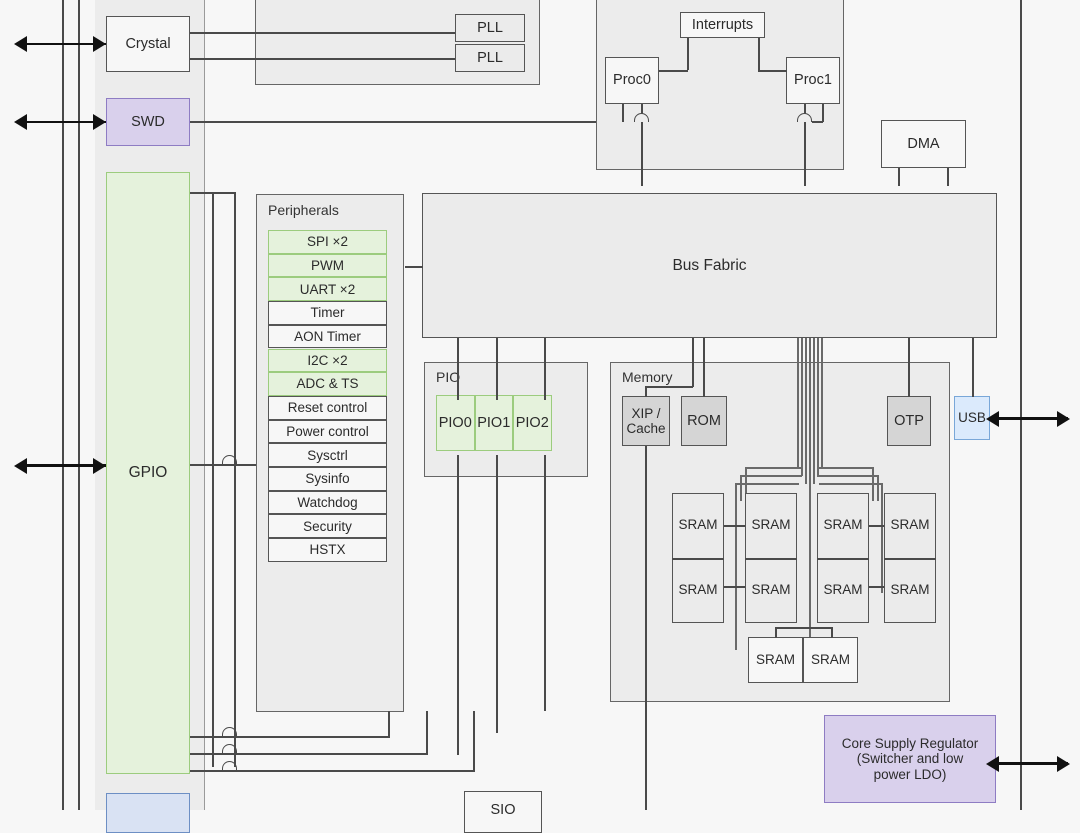 The height and width of the screenshot is (833, 1080). What do you see at coordinates (830, 660) in the screenshot?
I see `sram-bottom-2: SRAM` at bounding box center [830, 660].